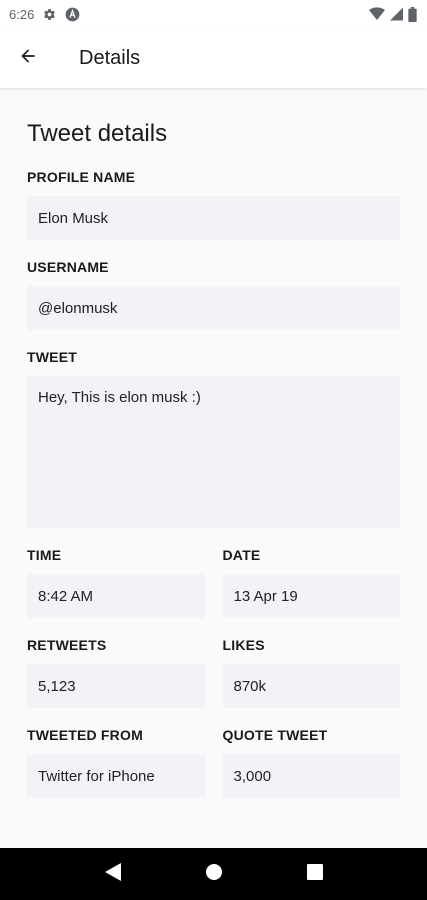 This screenshot has width=427, height=900. I want to click on quote-tweet-block: QUOTE TWEET 3,000, so click(311, 762).